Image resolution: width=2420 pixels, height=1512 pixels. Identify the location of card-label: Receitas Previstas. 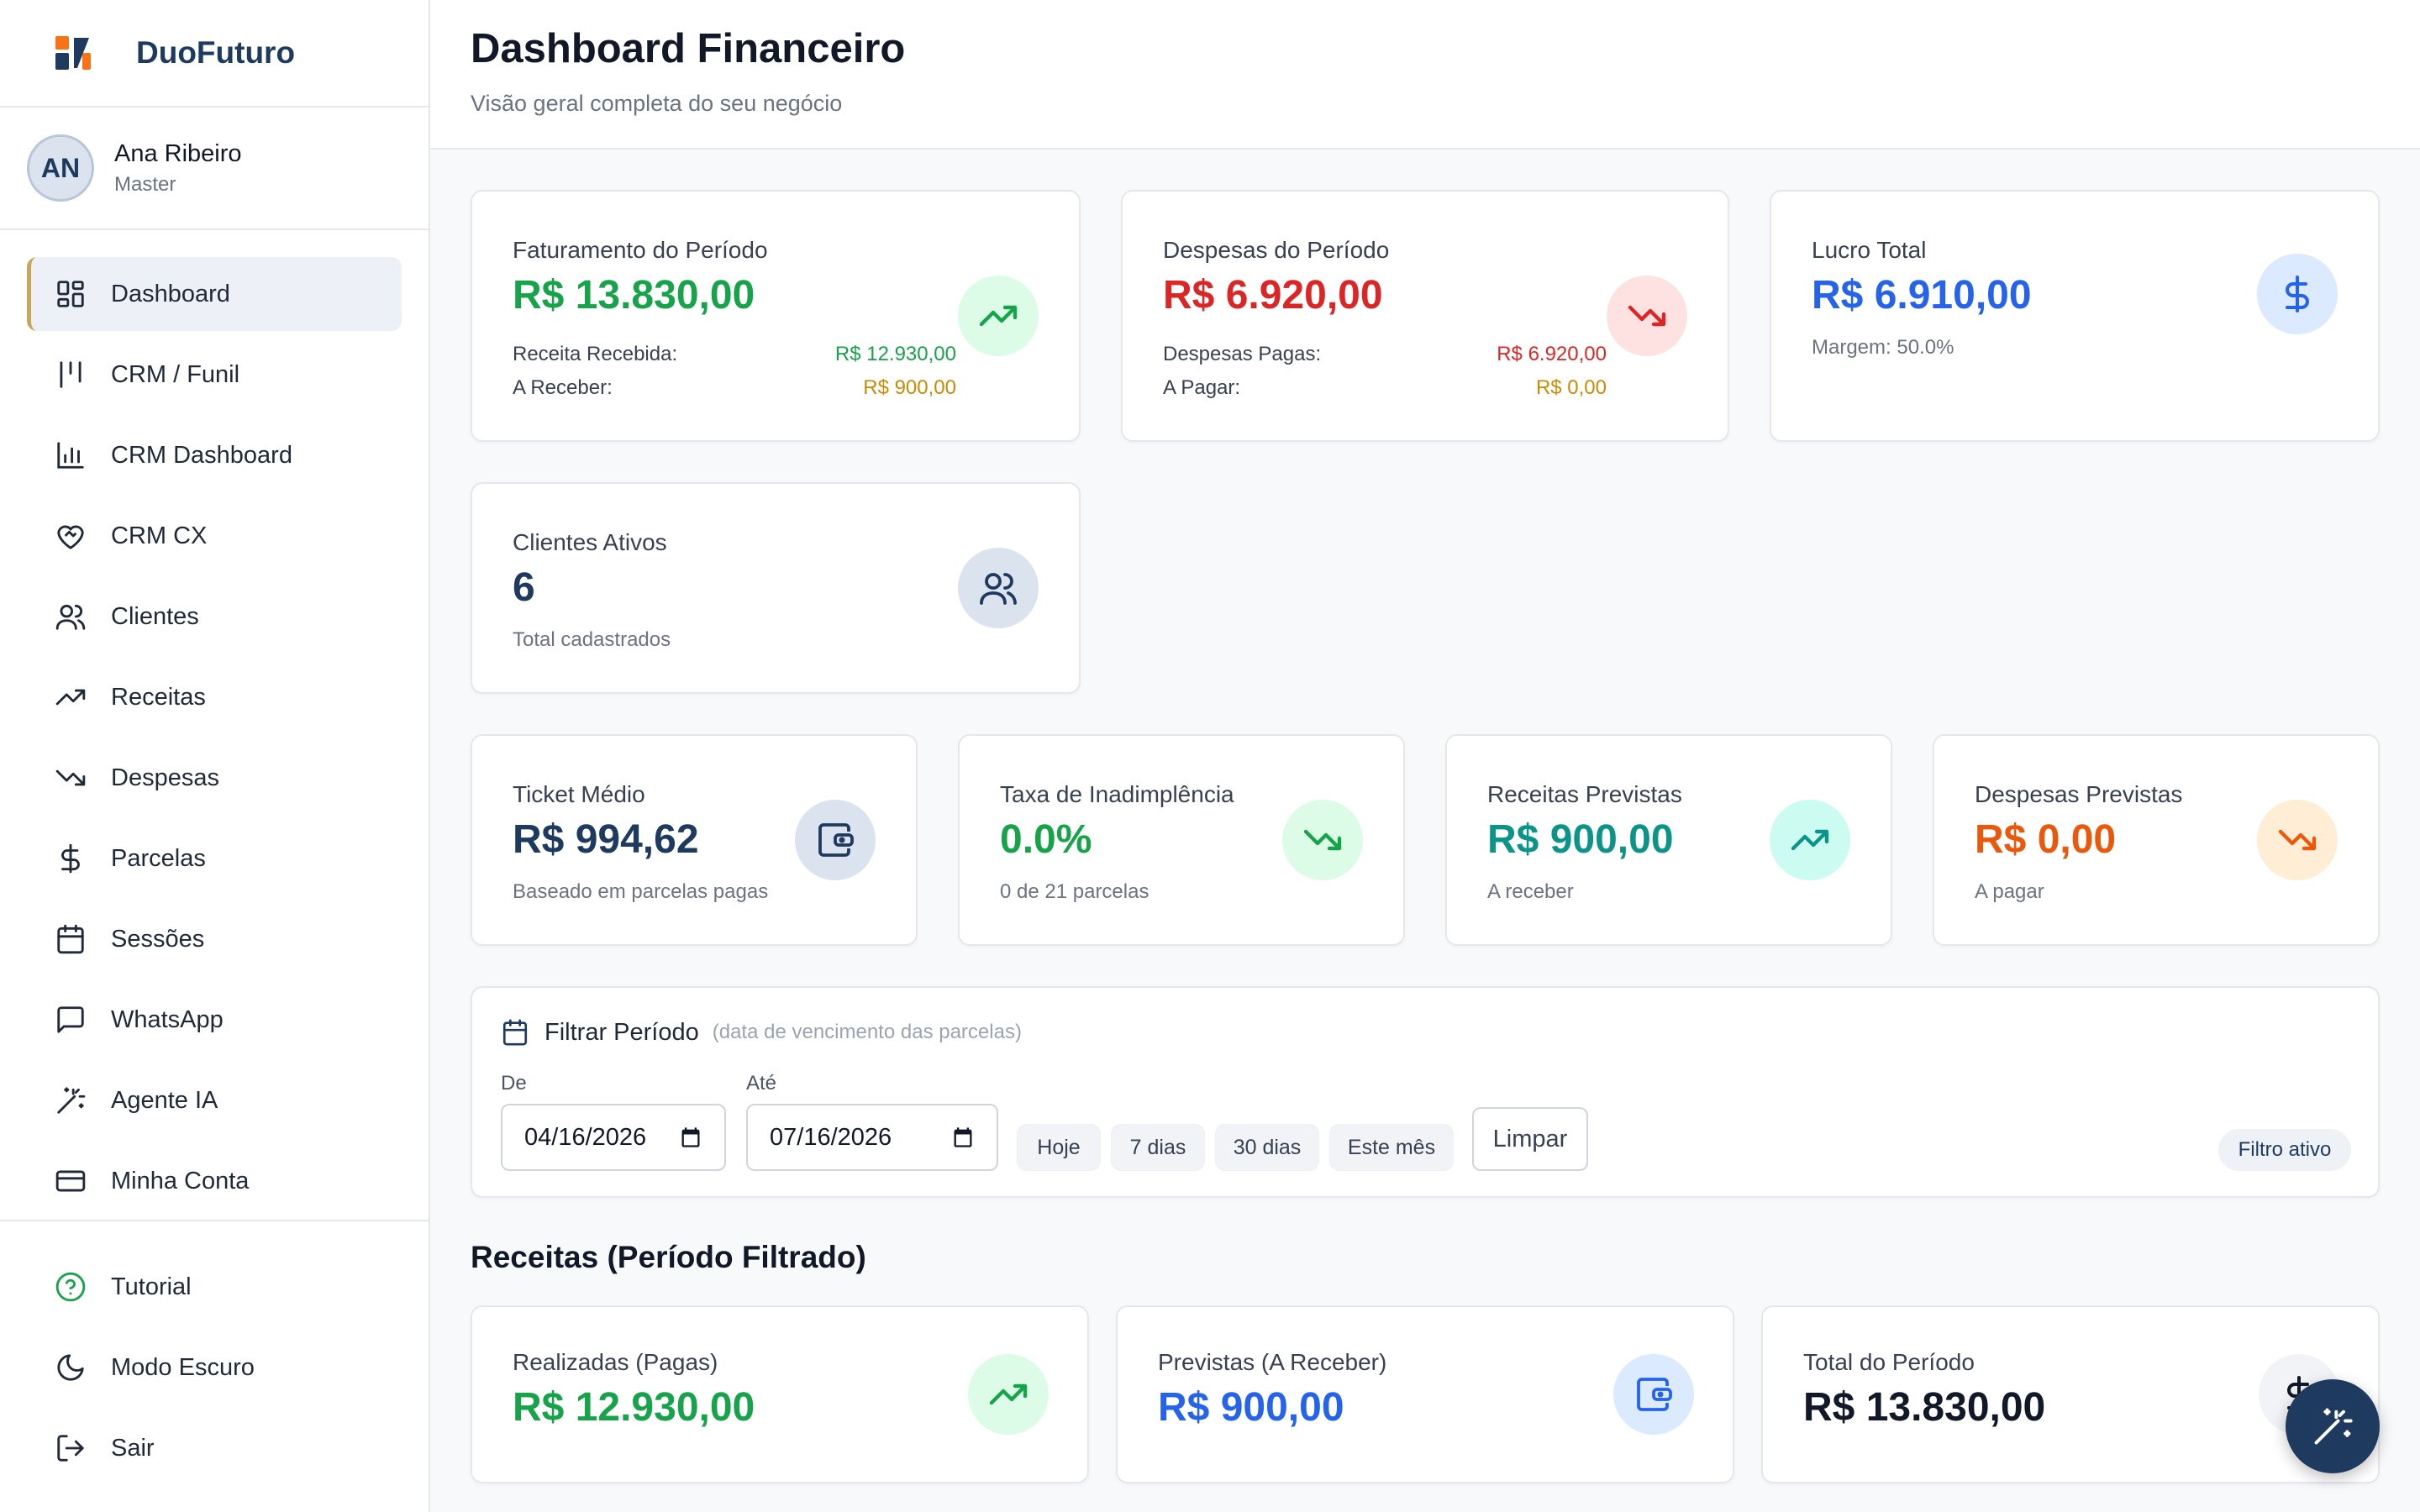
(1585, 794).